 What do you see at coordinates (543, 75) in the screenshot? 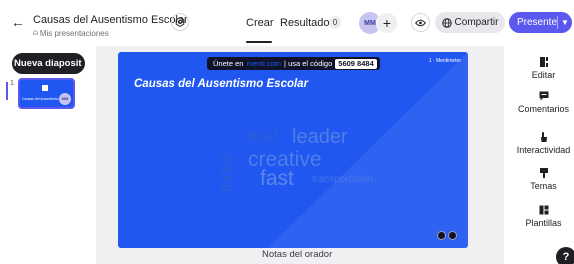
I see `panel-item-label: Editar` at bounding box center [543, 75].